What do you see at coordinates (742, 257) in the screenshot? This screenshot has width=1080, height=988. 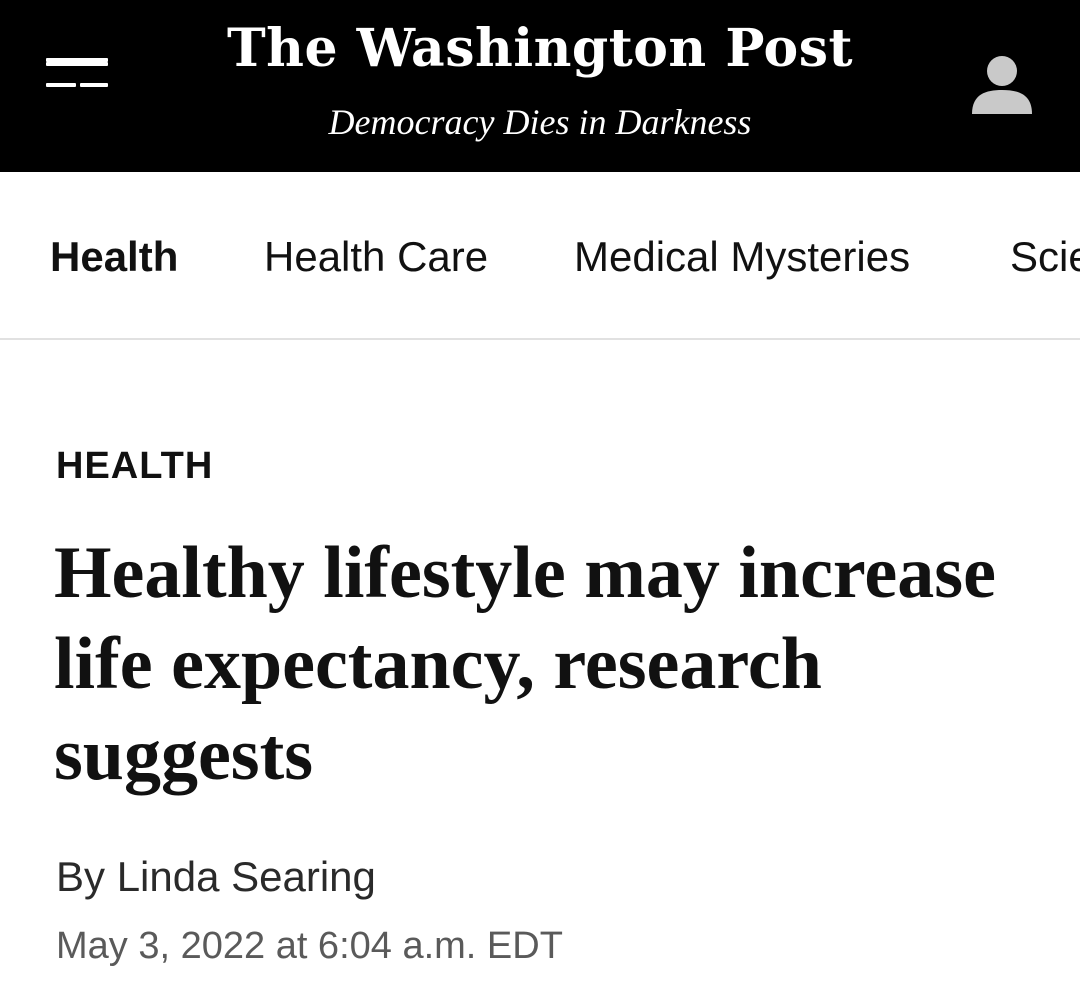 I see `nav-item-medical-mysteries: Medical Mysteries` at bounding box center [742, 257].